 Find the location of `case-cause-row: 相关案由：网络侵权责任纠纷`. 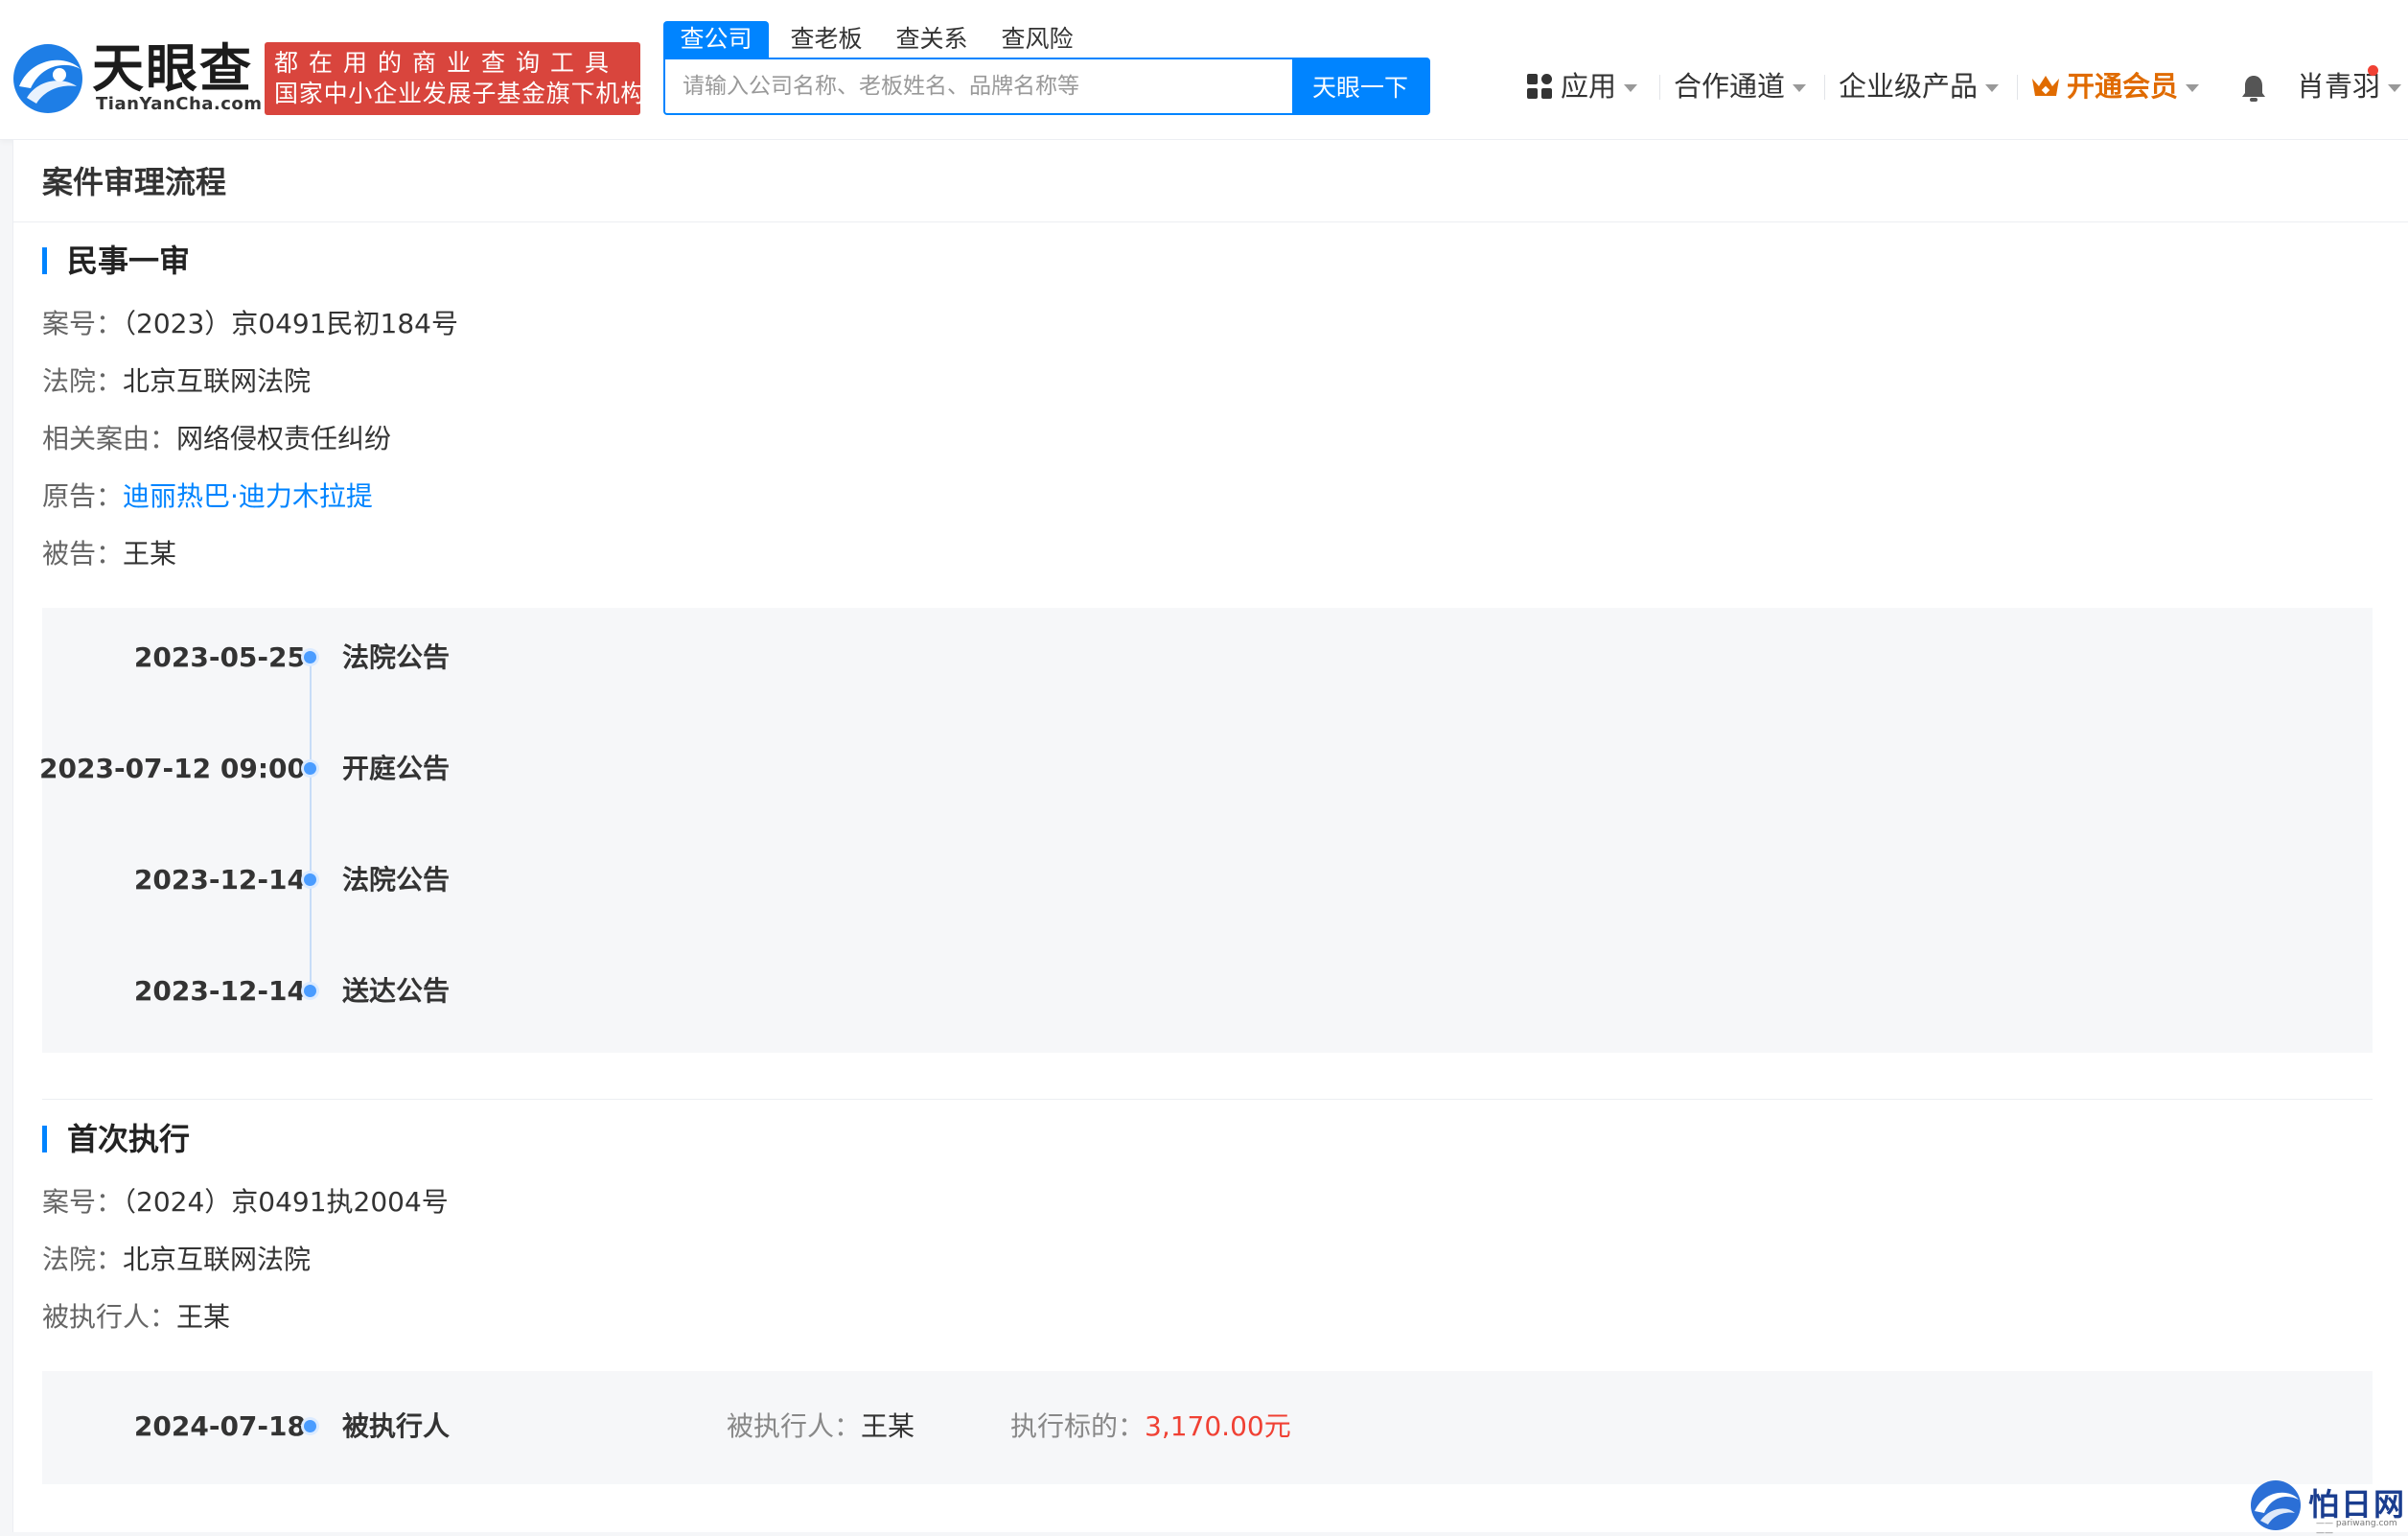

case-cause-row: 相关案由：网络侵权责任纠纷 is located at coordinates (216, 439).